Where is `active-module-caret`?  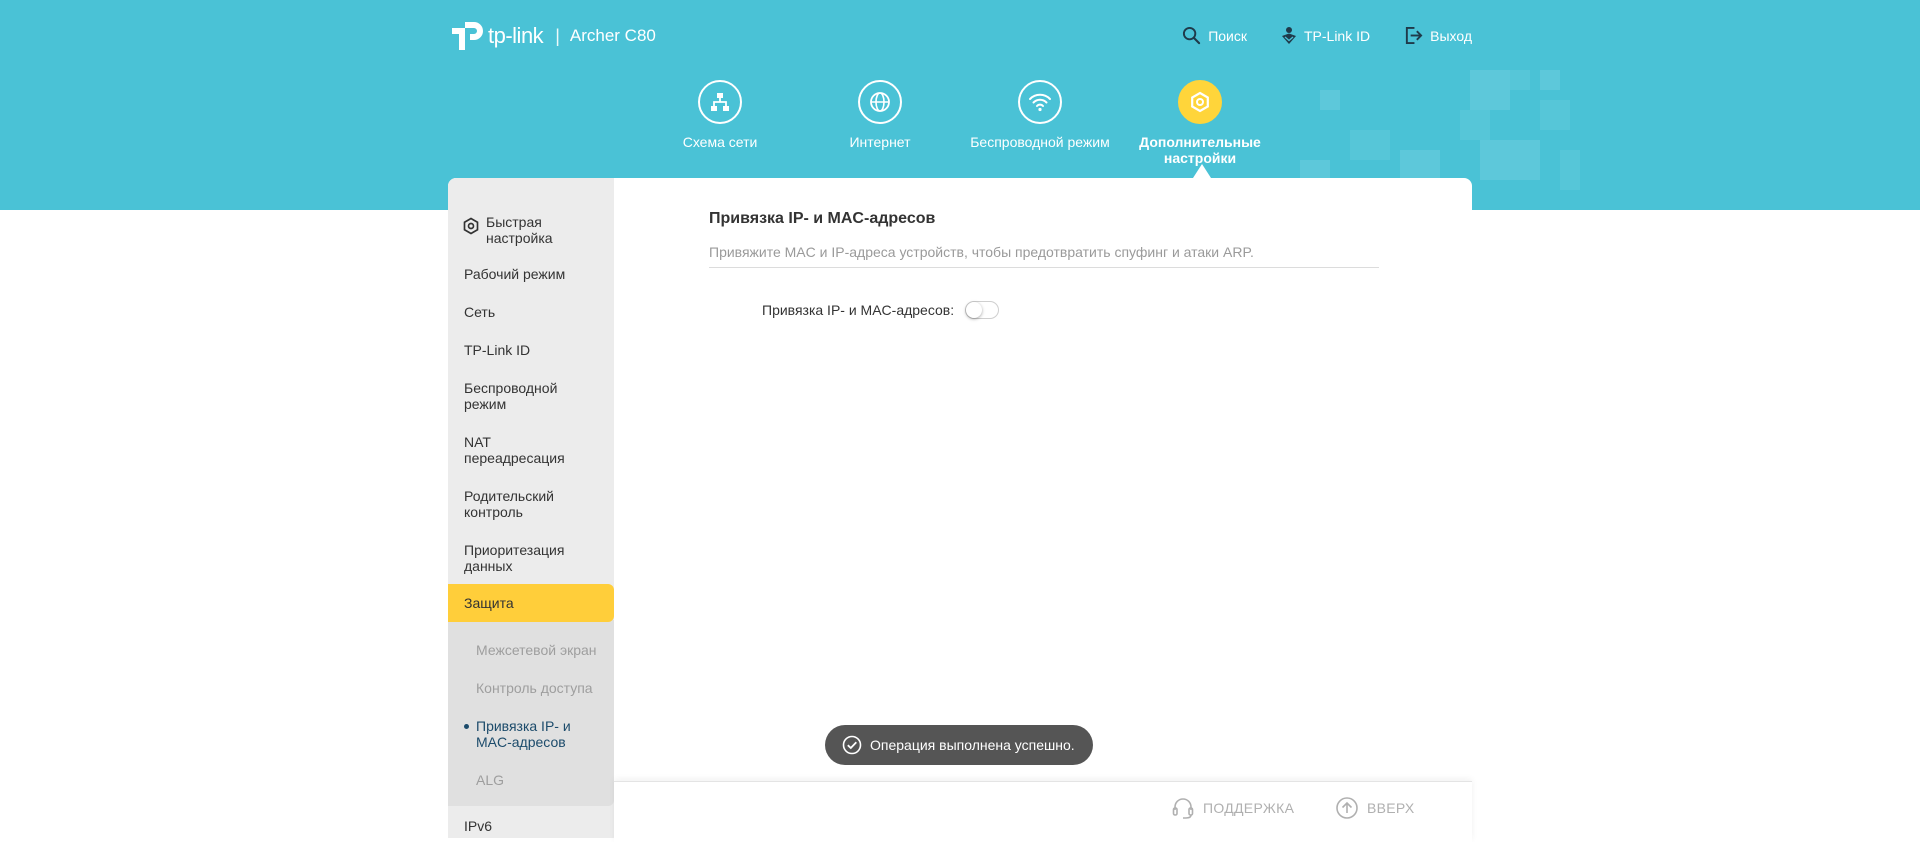
active-module-caret is located at coordinates (1202, 171).